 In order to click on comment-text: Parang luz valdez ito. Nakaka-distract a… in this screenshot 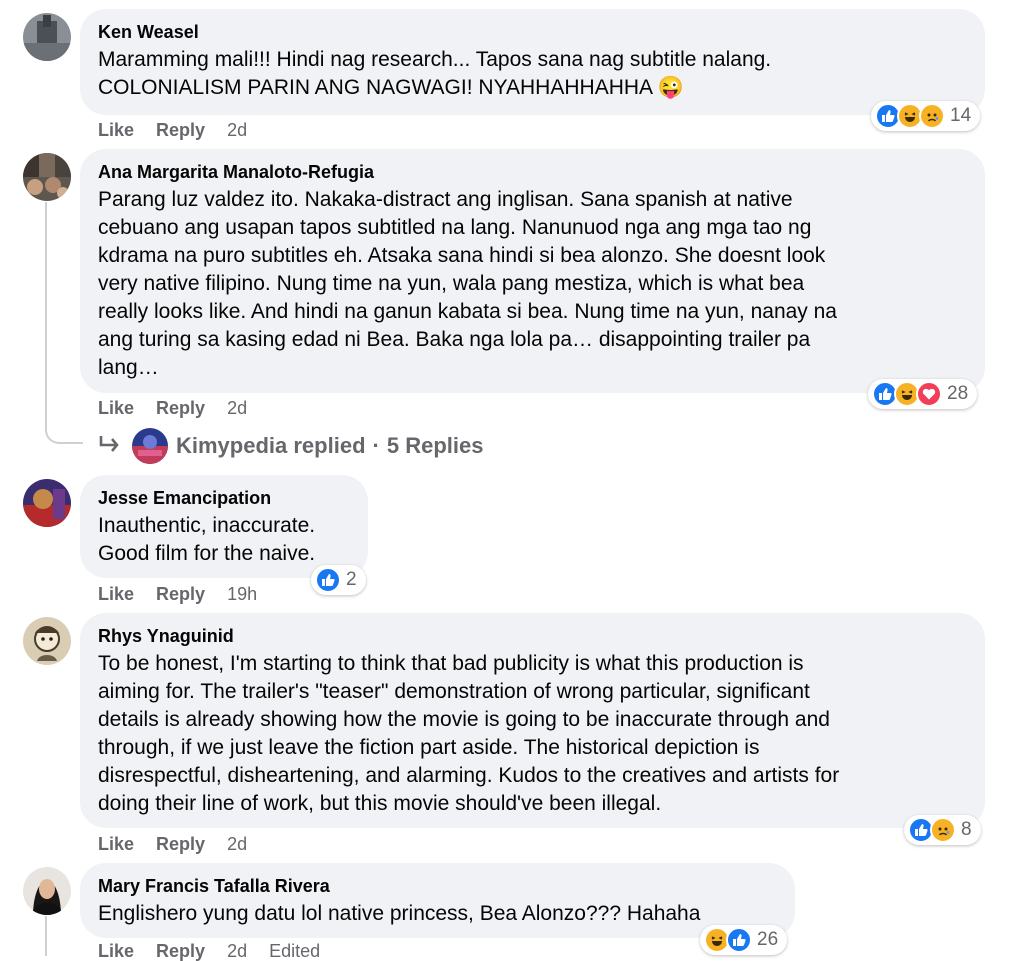, I will do `click(467, 283)`.